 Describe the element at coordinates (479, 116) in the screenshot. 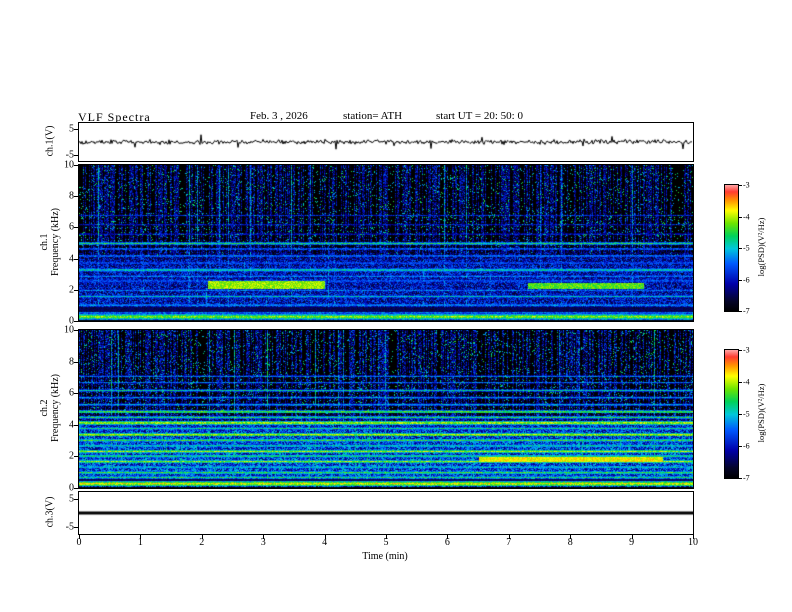

I see `start-ut-label: start UT = 20: 50: 0` at that location.